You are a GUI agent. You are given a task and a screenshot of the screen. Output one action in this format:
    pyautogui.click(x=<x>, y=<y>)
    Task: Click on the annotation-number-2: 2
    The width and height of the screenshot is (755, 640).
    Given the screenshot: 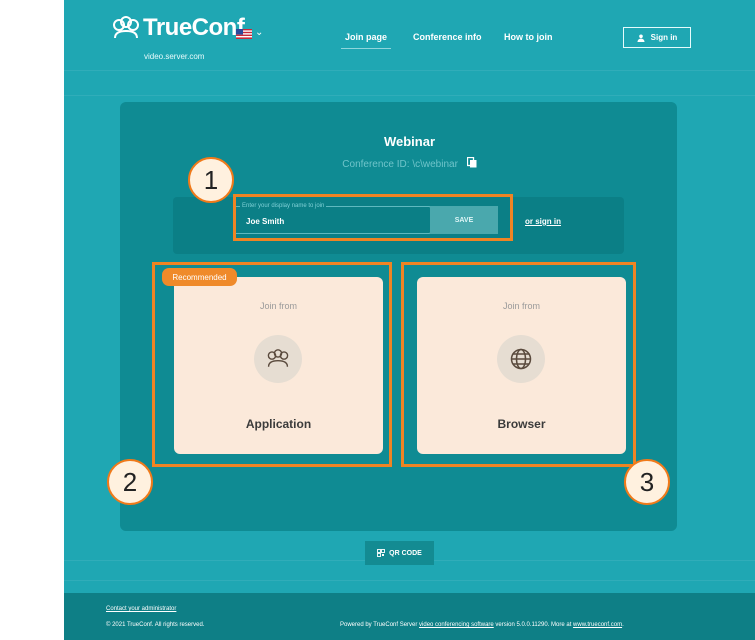 What is the action you would take?
    pyautogui.click(x=130, y=482)
    